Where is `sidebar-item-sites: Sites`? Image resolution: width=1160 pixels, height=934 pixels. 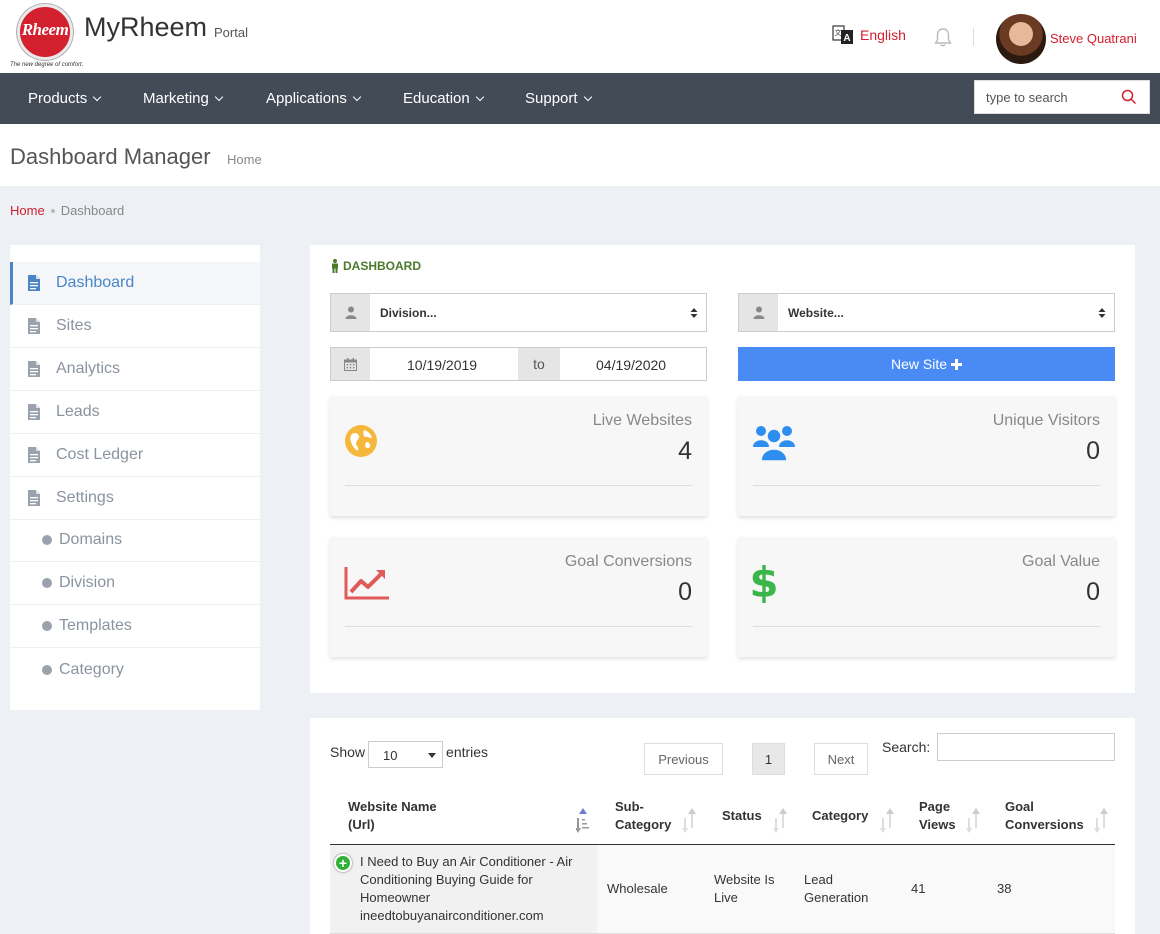
sidebar-item-sites: Sites is located at coordinates (135, 326).